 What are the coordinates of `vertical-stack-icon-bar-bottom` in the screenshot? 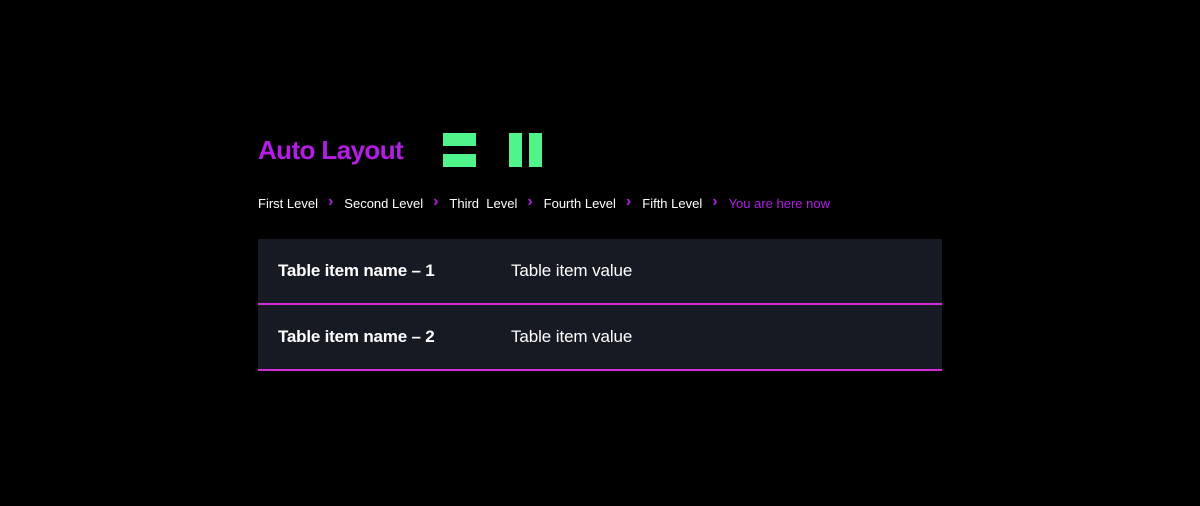 It's located at (459, 160).